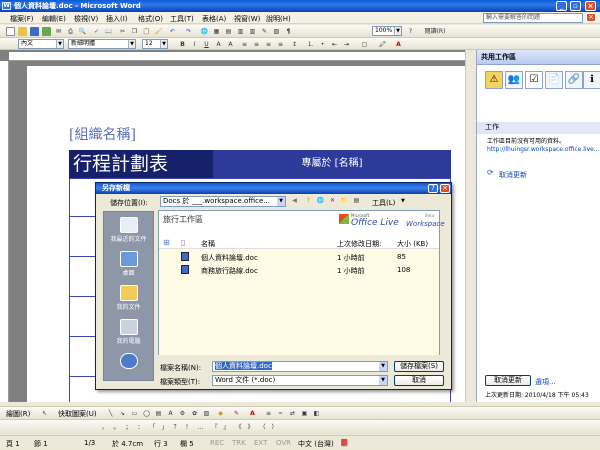  What do you see at coordinates (534, 80) in the screenshot?
I see `tasks-tab-icon: ☑` at bounding box center [534, 80].